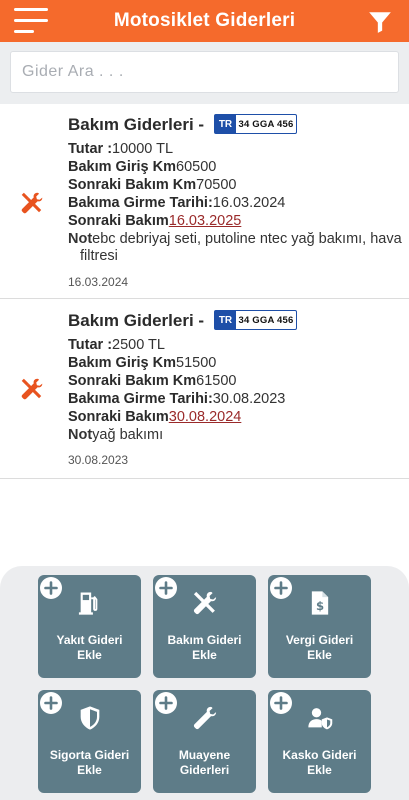 The width and height of the screenshot is (409, 800). What do you see at coordinates (90, 718) in the screenshot?
I see `shield-icon` at bounding box center [90, 718].